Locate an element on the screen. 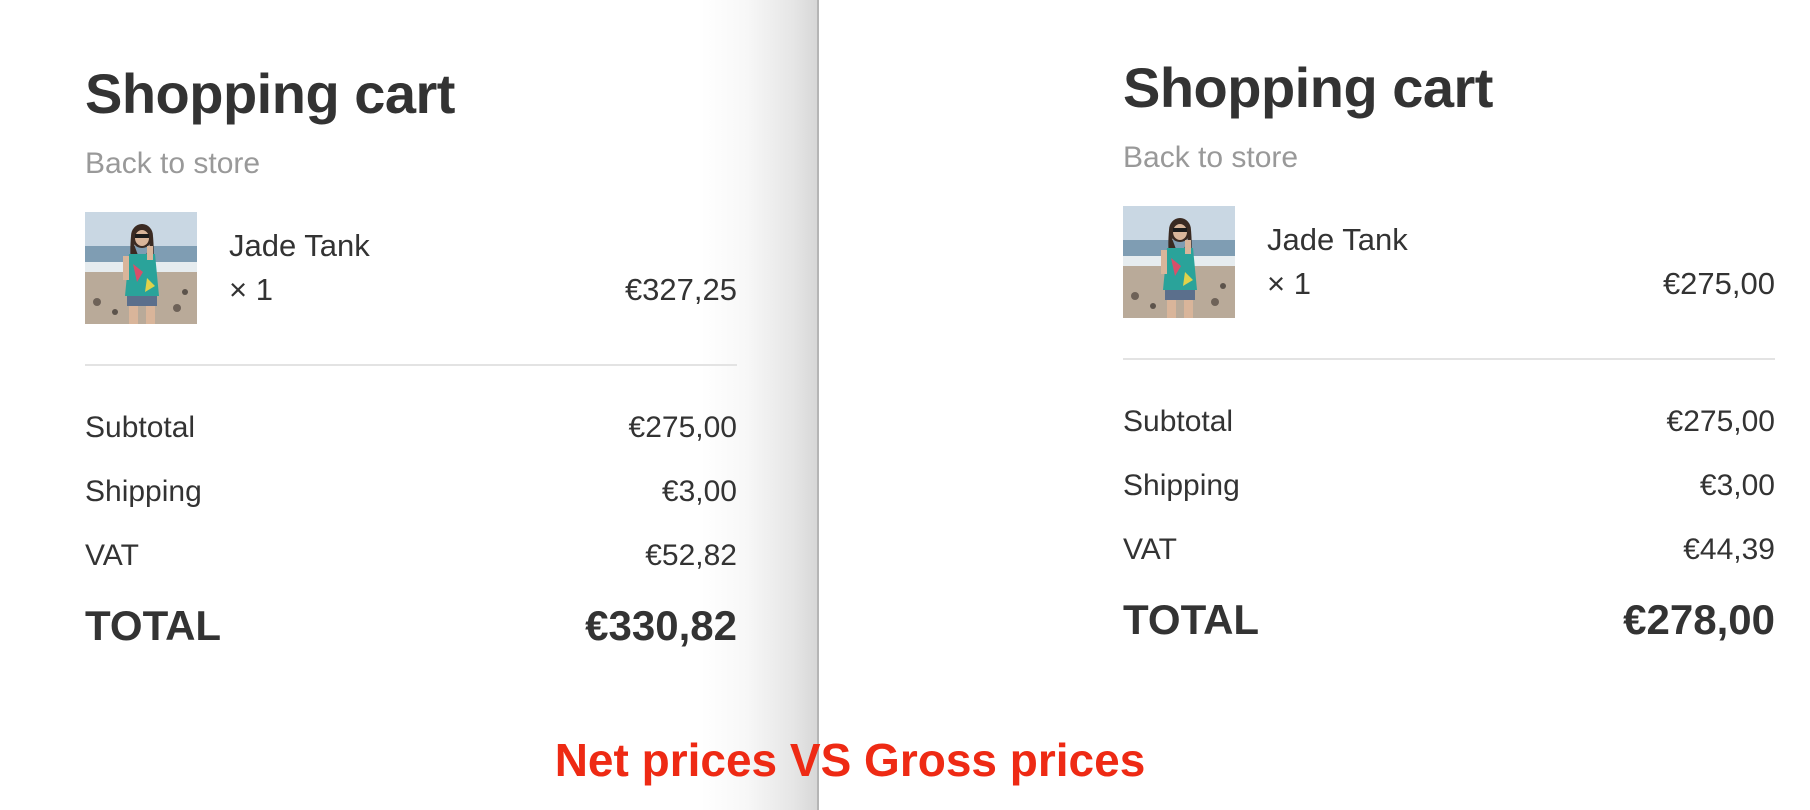 The height and width of the screenshot is (810, 1810). total-value: €278,00 is located at coordinates (1699, 619).